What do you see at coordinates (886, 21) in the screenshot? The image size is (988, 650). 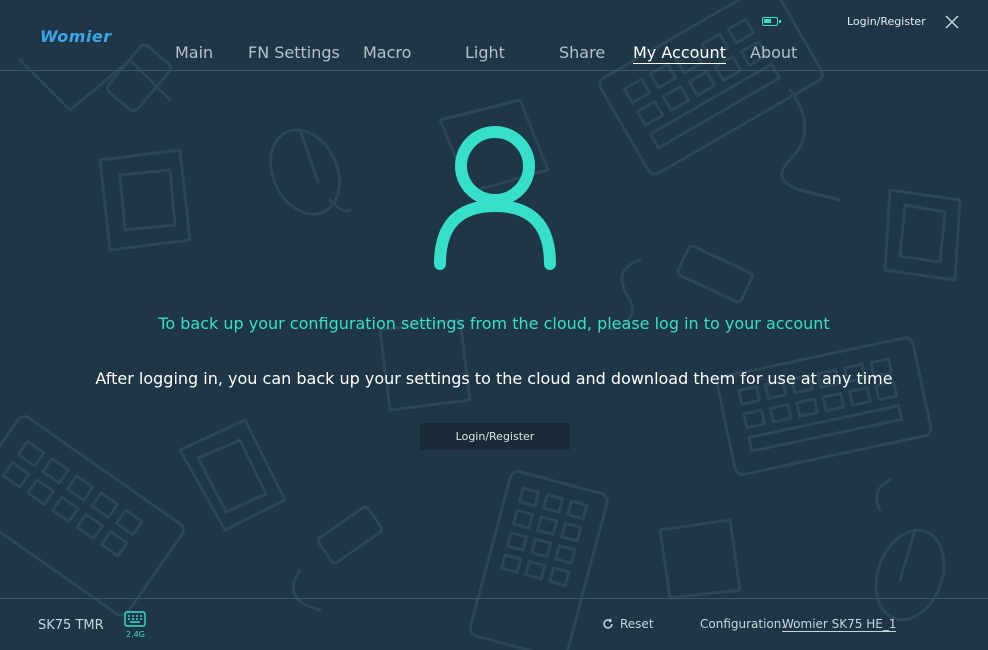 I see `header-login-link: Login/Register` at bounding box center [886, 21].